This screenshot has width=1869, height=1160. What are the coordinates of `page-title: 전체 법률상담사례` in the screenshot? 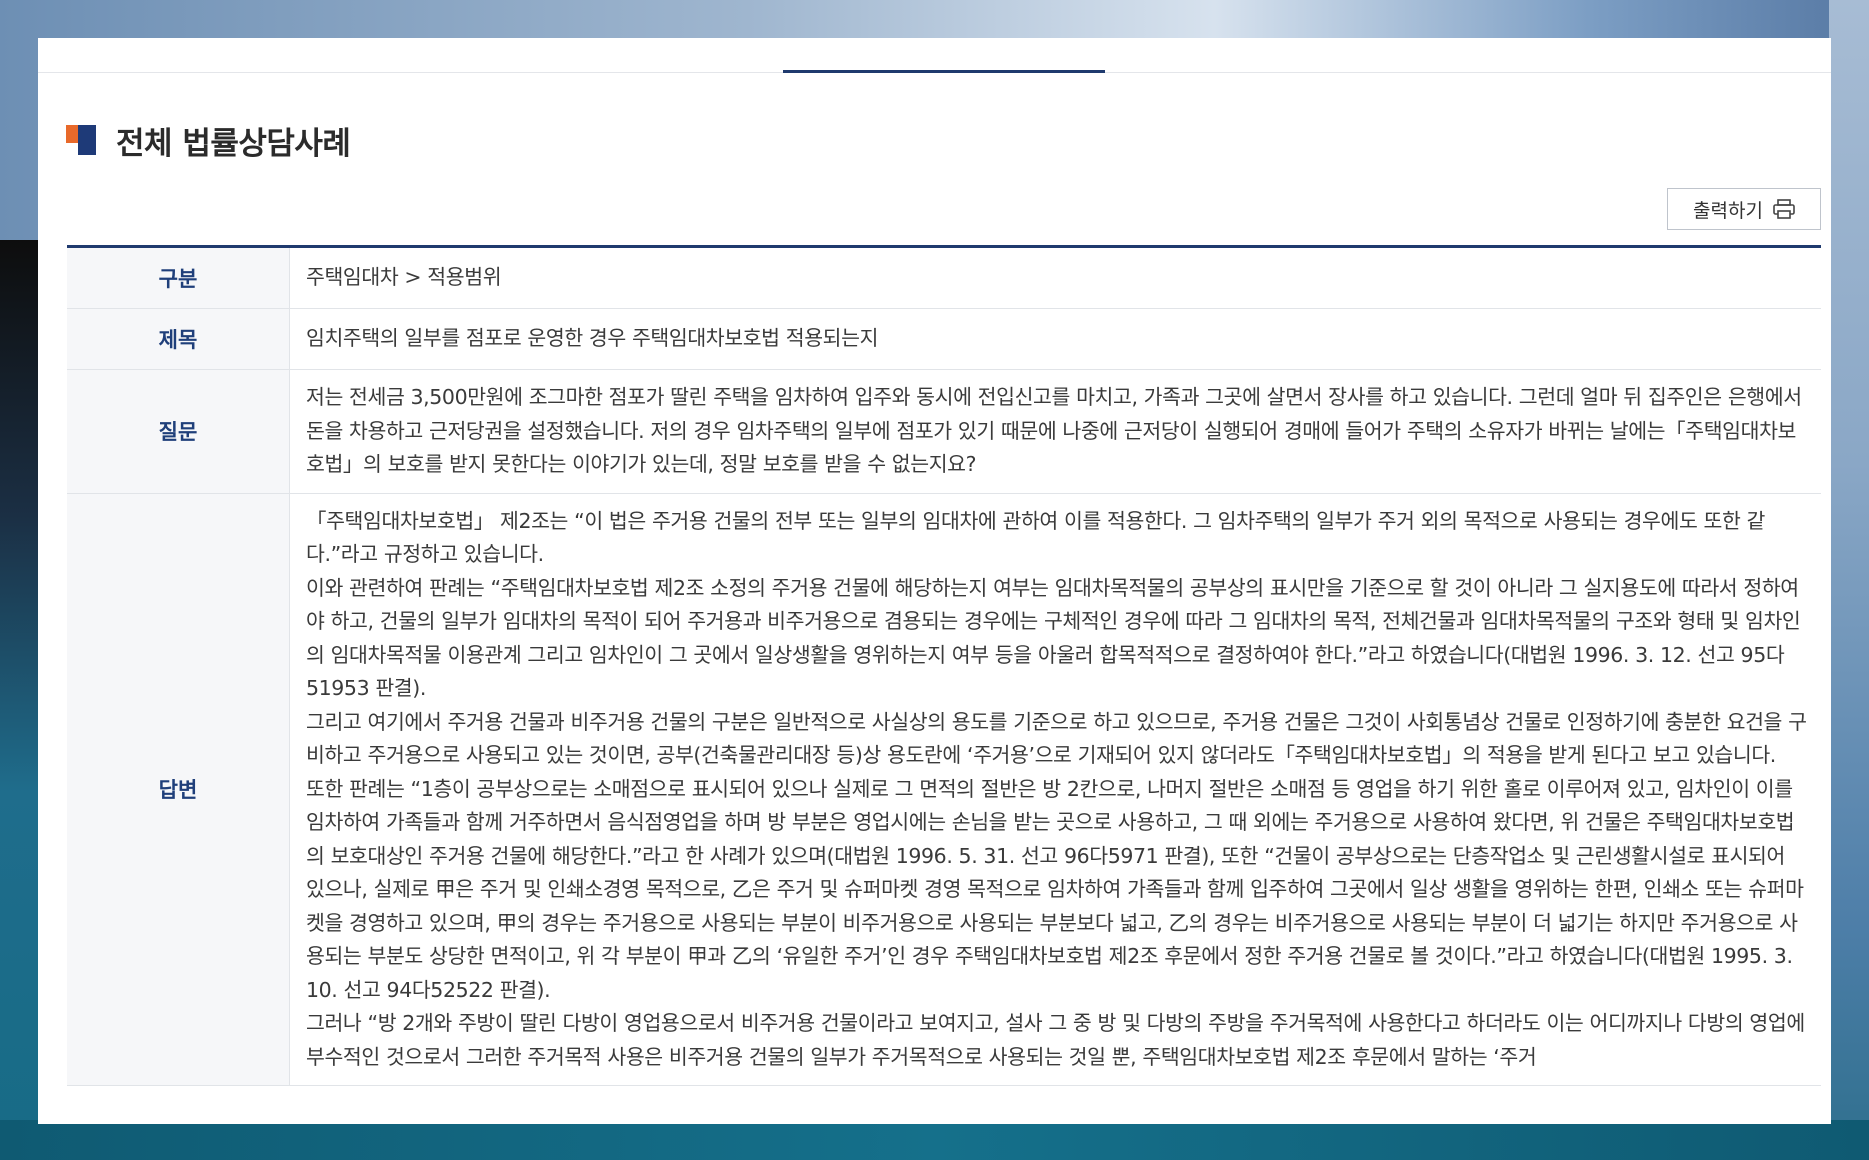 It's located at (233, 143).